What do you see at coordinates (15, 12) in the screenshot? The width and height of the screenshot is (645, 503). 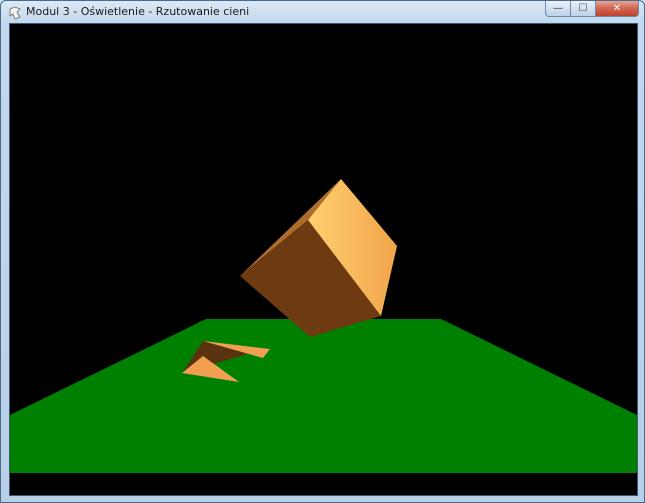 I see `opengl-app-icon` at bounding box center [15, 12].